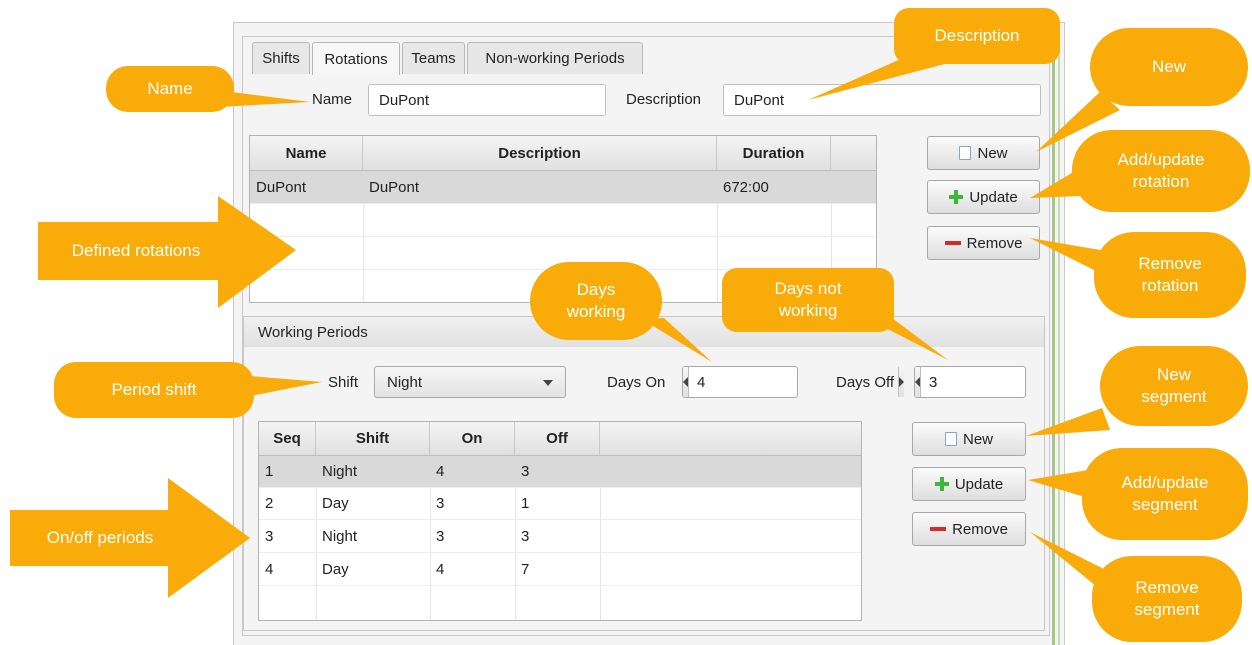  I want to click on callout-days-not-working: Days not working, so click(808, 300).